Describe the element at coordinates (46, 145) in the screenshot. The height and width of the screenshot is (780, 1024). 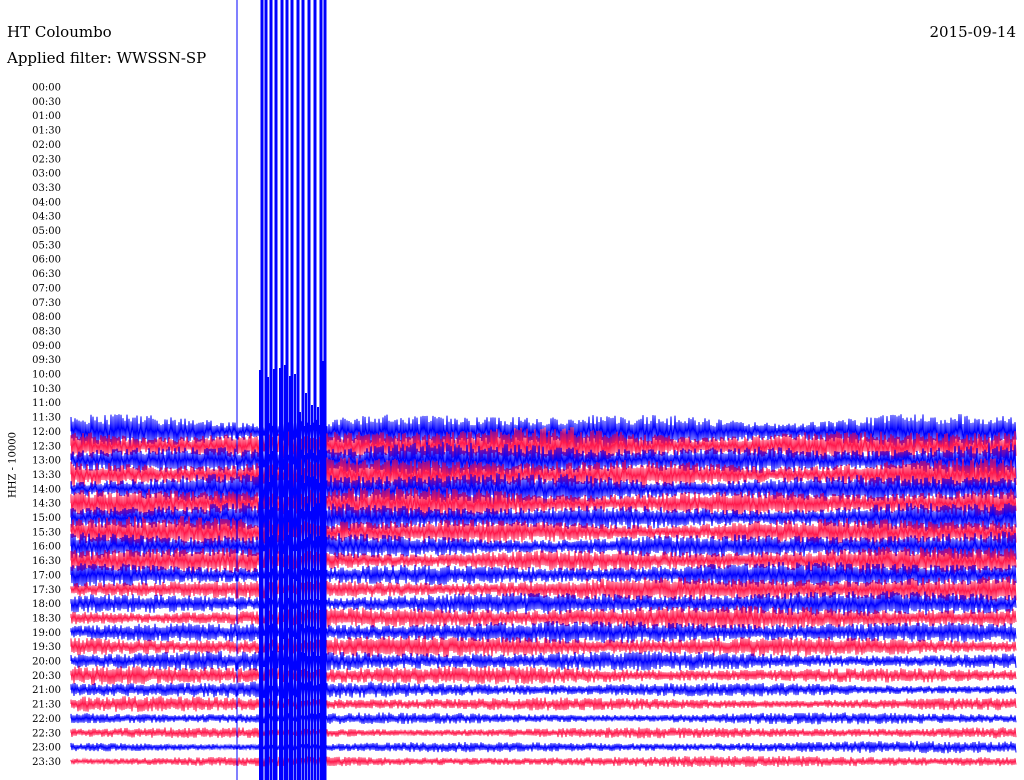
I see `time-tick-label: 02:00` at that location.